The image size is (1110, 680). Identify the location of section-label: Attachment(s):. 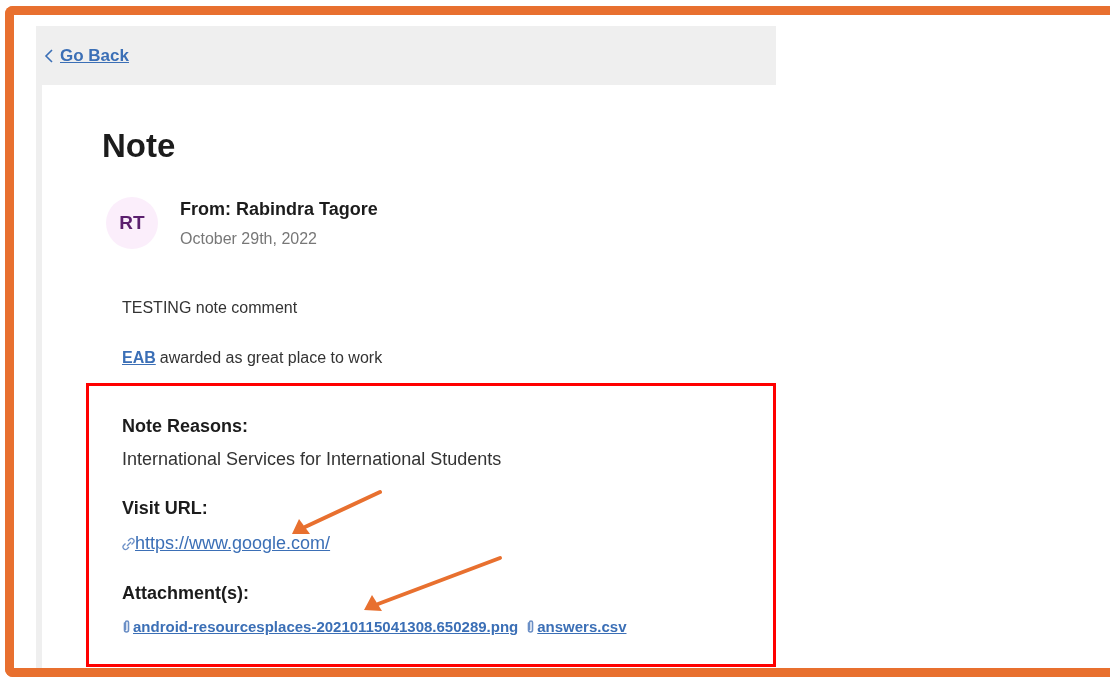
(186, 593).